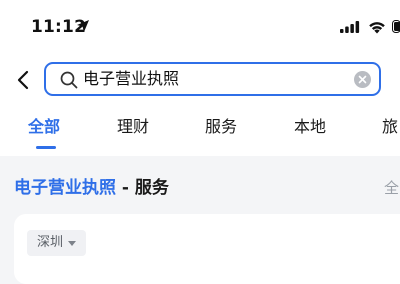 The width and height of the screenshot is (400, 284). What do you see at coordinates (131, 79) in the screenshot?
I see `search-query: 电子营业执照` at bounding box center [131, 79].